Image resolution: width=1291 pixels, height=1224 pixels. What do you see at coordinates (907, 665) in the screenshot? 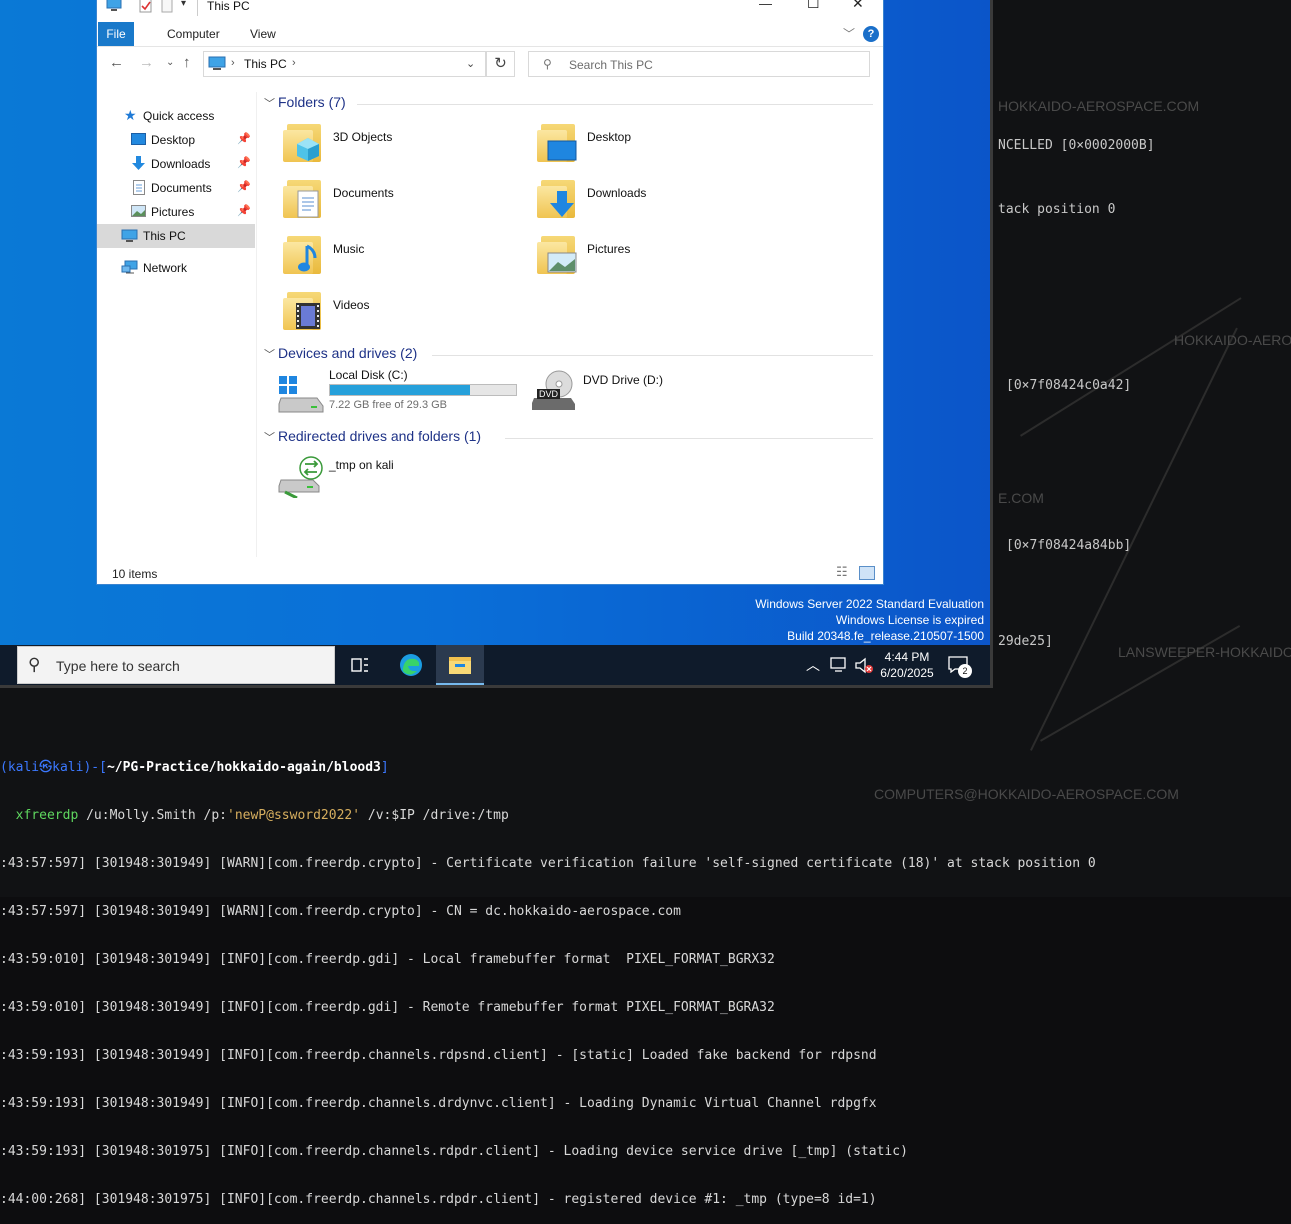
I see `taskbar-clock: 4:44 PM 6/20/2025` at bounding box center [907, 665].